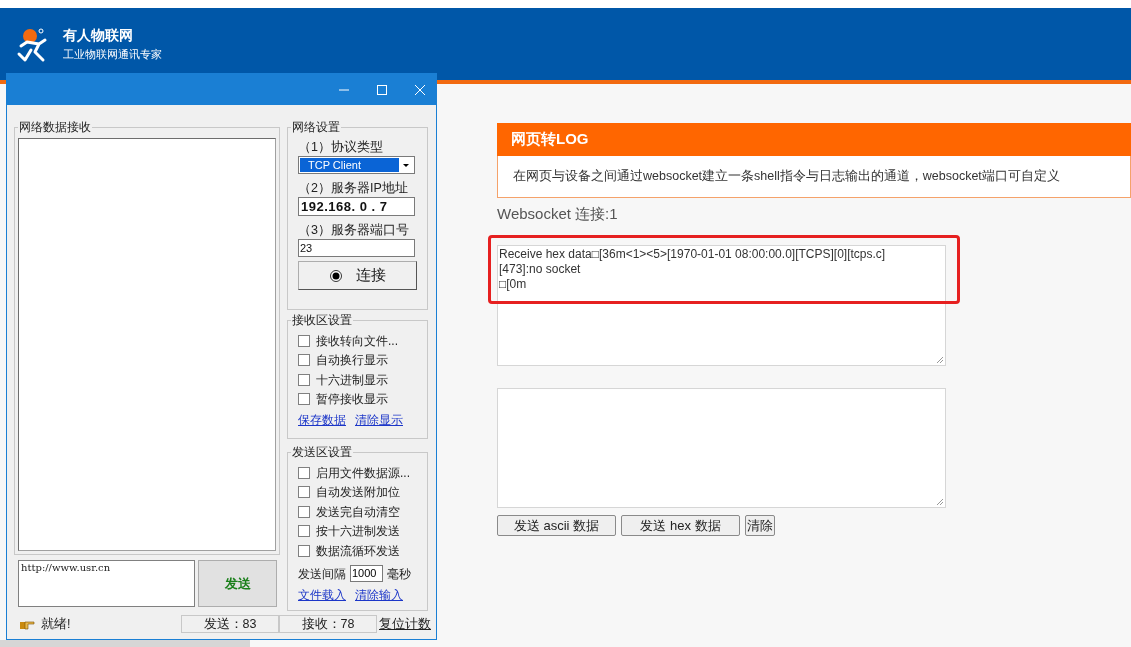 This screenshot has width=1131, height=647. What do you see at coordinates (420, 89) in the screenshot?
I see `close-icon` at bounding box center [420, 89].